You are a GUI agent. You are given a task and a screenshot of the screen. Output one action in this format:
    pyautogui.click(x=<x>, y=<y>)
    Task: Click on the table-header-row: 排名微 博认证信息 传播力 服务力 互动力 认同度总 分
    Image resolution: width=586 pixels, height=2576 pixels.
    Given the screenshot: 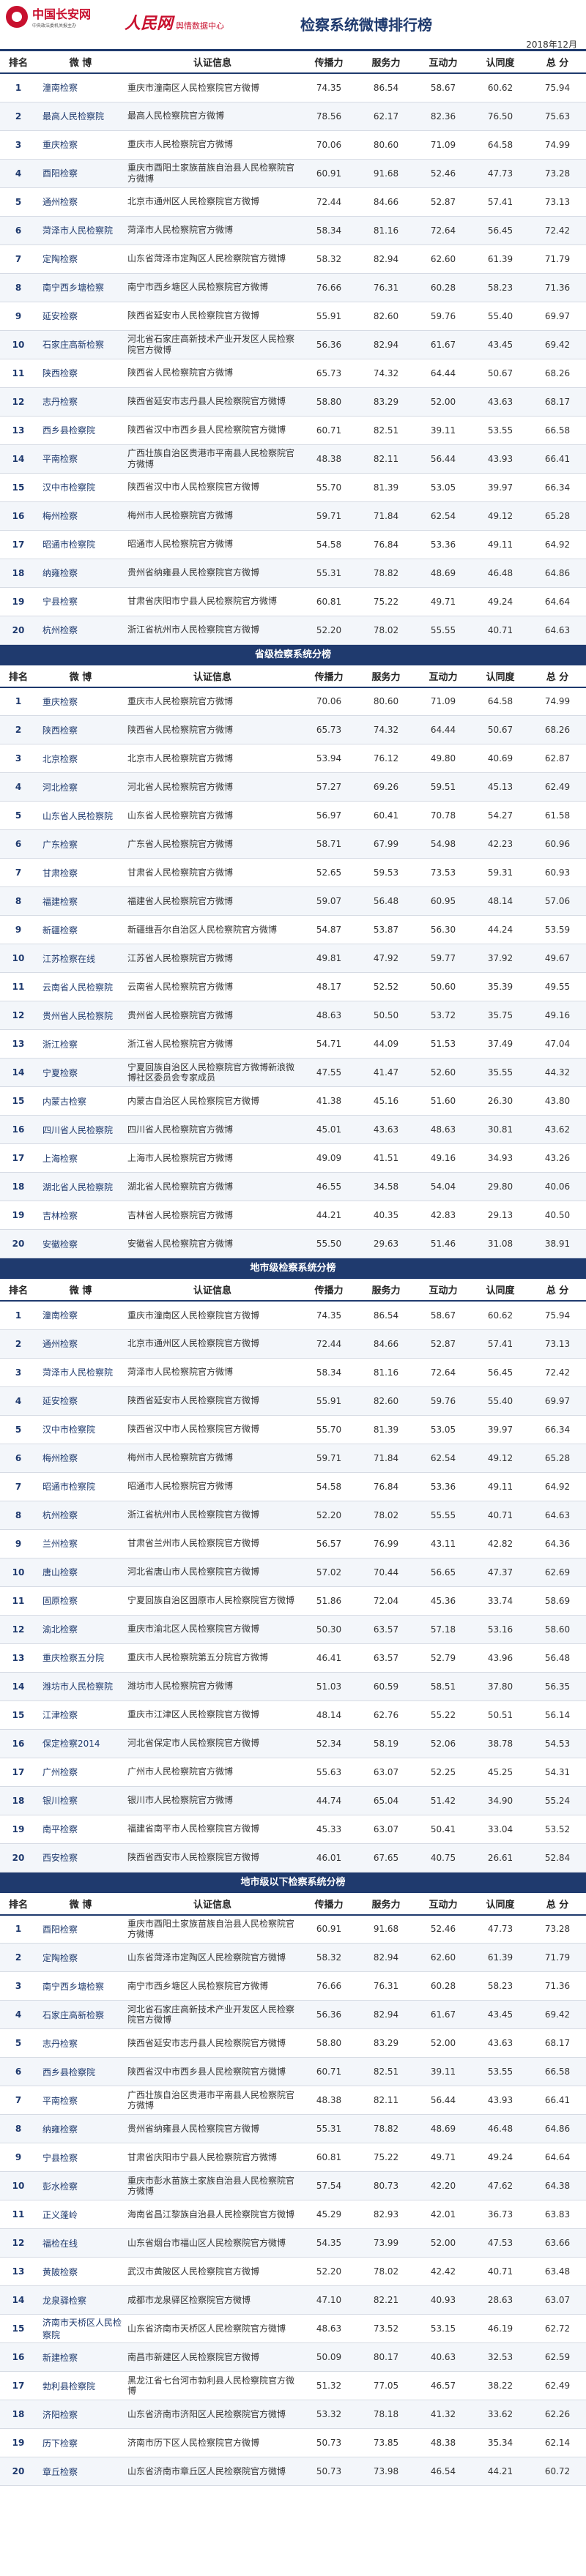 What is the action you would take?
    pyautogui.click(x=293, y=1290)
    